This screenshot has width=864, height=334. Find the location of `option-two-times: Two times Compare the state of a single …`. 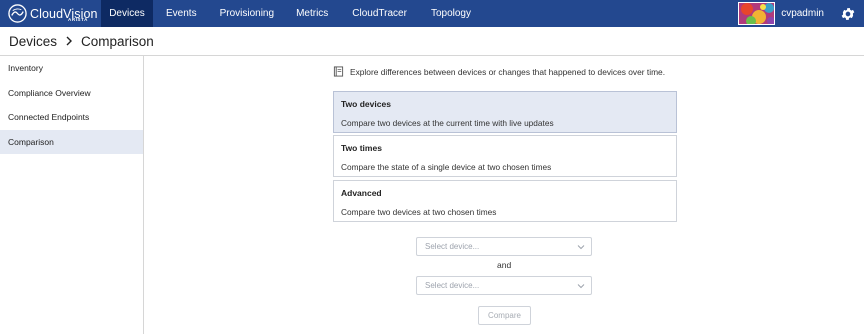

option-two-times: Two times Compare the state of a single … is located at coordinates (505, 156).